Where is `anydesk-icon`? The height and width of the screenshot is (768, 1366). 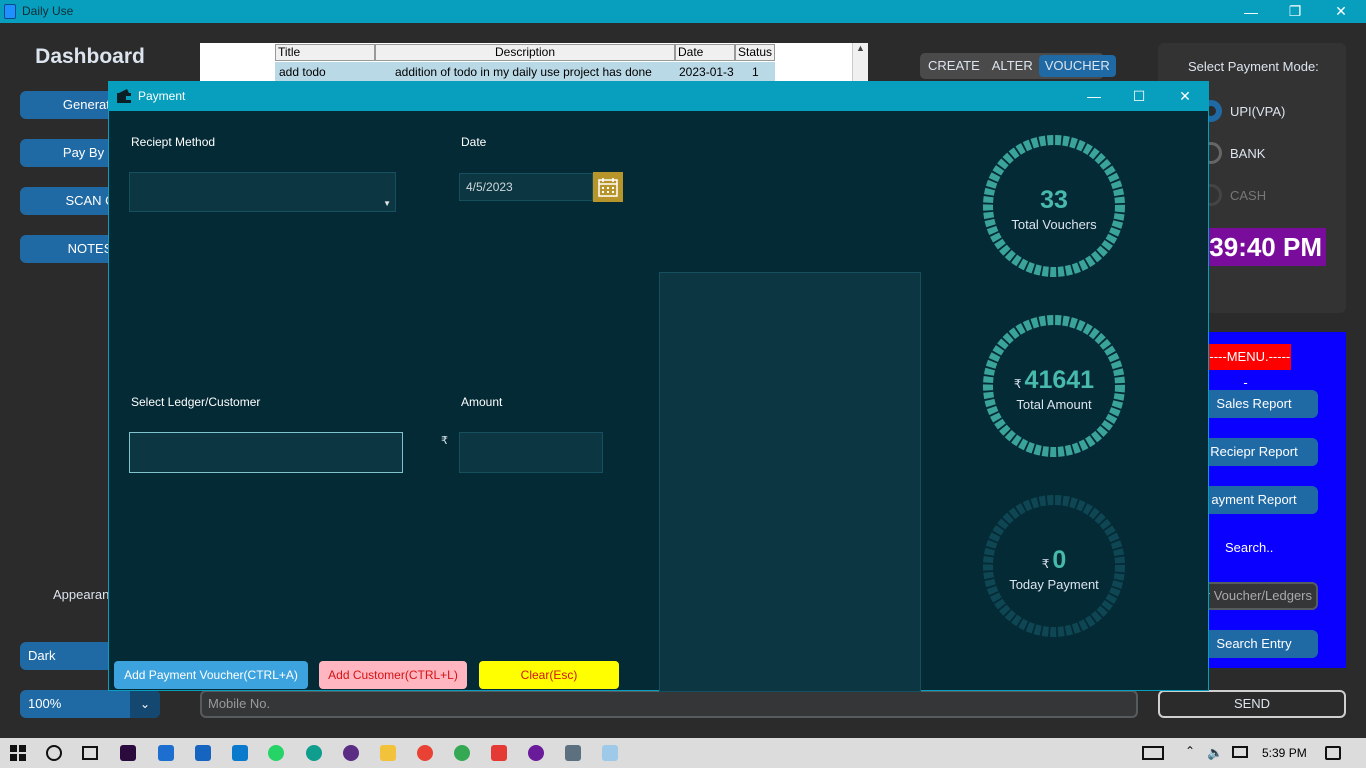
anydesk-icon is located at coordinates (499, 753).